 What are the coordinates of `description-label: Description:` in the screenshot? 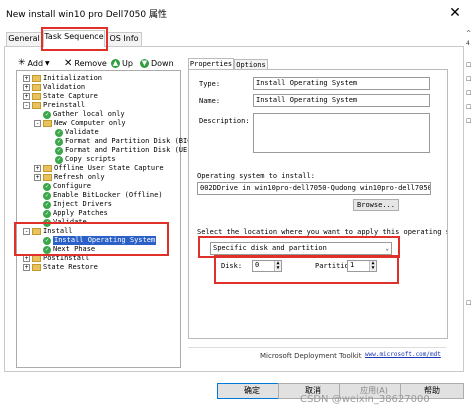 It's located at (224, 121).